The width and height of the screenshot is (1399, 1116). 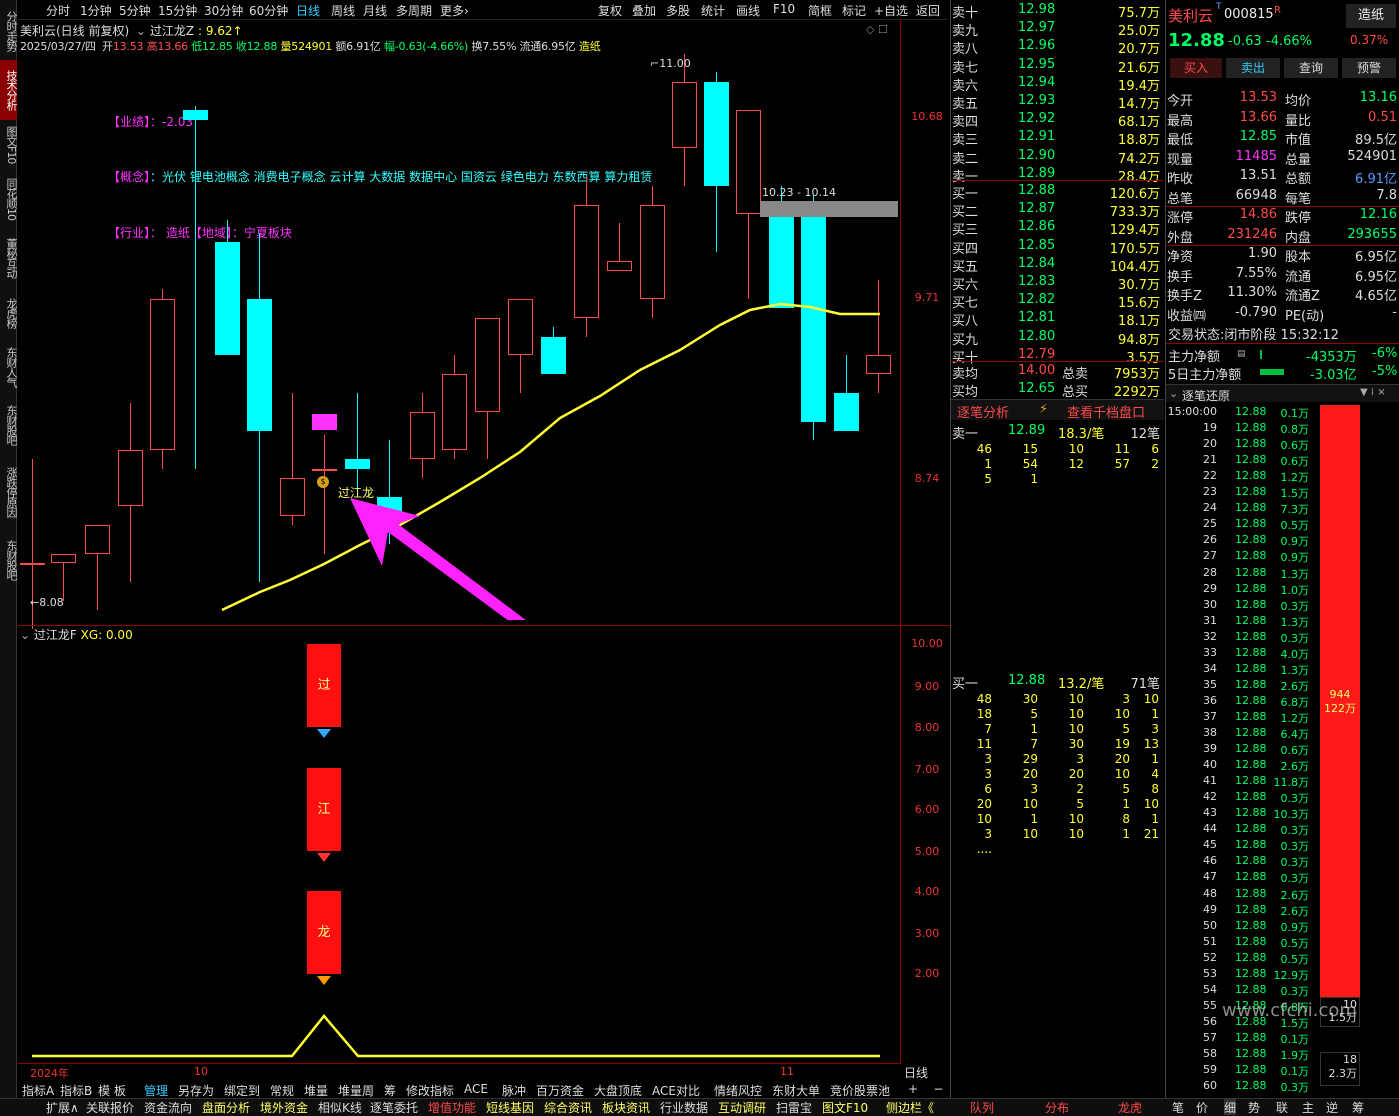 I want to click on tab-tick-analysis: 逐笔分析, so click(x=983, y=411).